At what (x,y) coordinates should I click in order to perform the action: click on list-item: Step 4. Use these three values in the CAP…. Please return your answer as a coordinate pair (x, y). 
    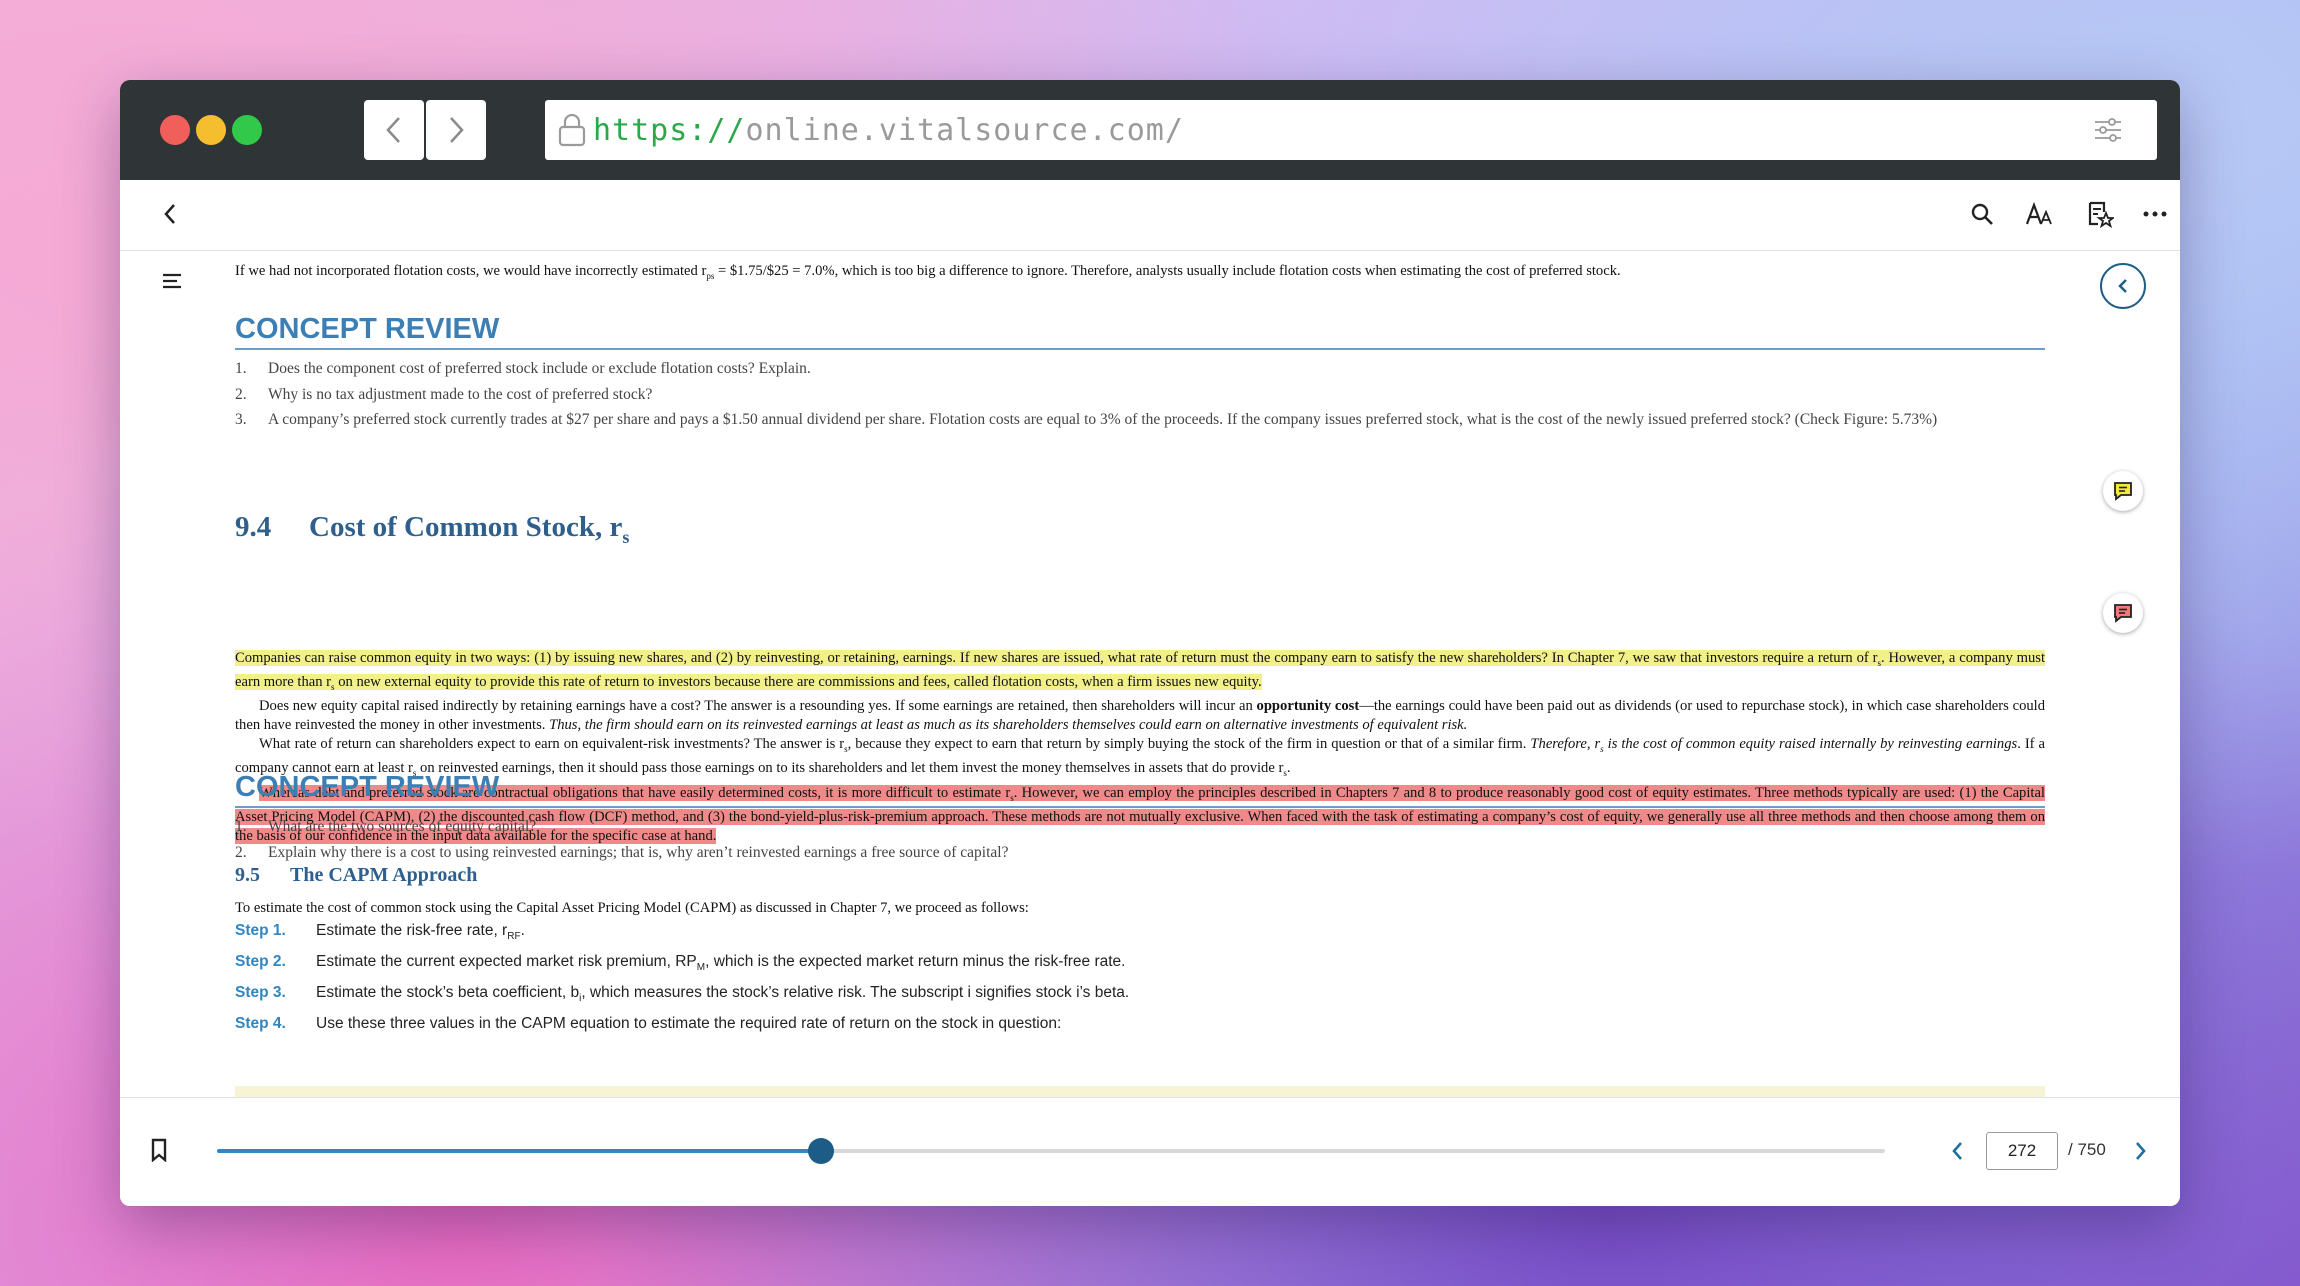
    Looking at the image, I should click on (648, 1024).